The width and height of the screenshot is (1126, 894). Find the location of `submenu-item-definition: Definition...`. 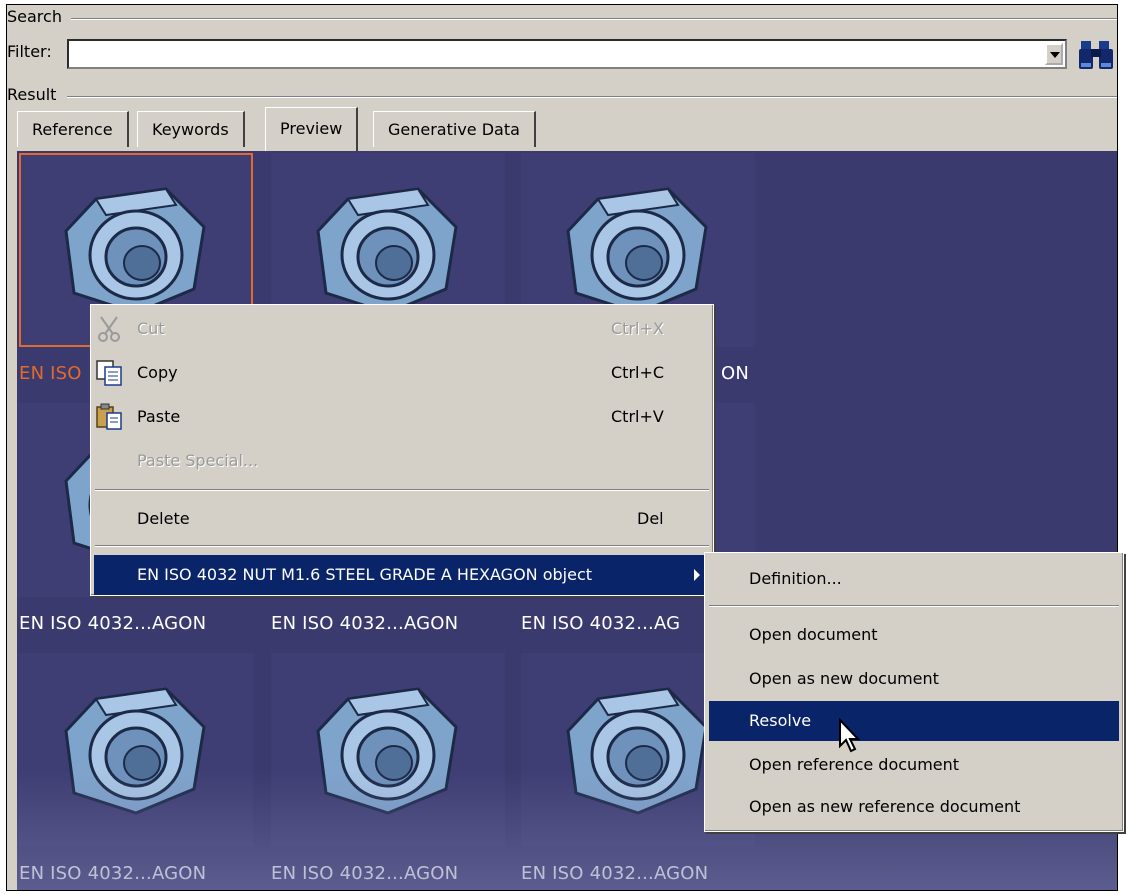

submenu-item-definition: Definition... is located at coordinates (914, 579).